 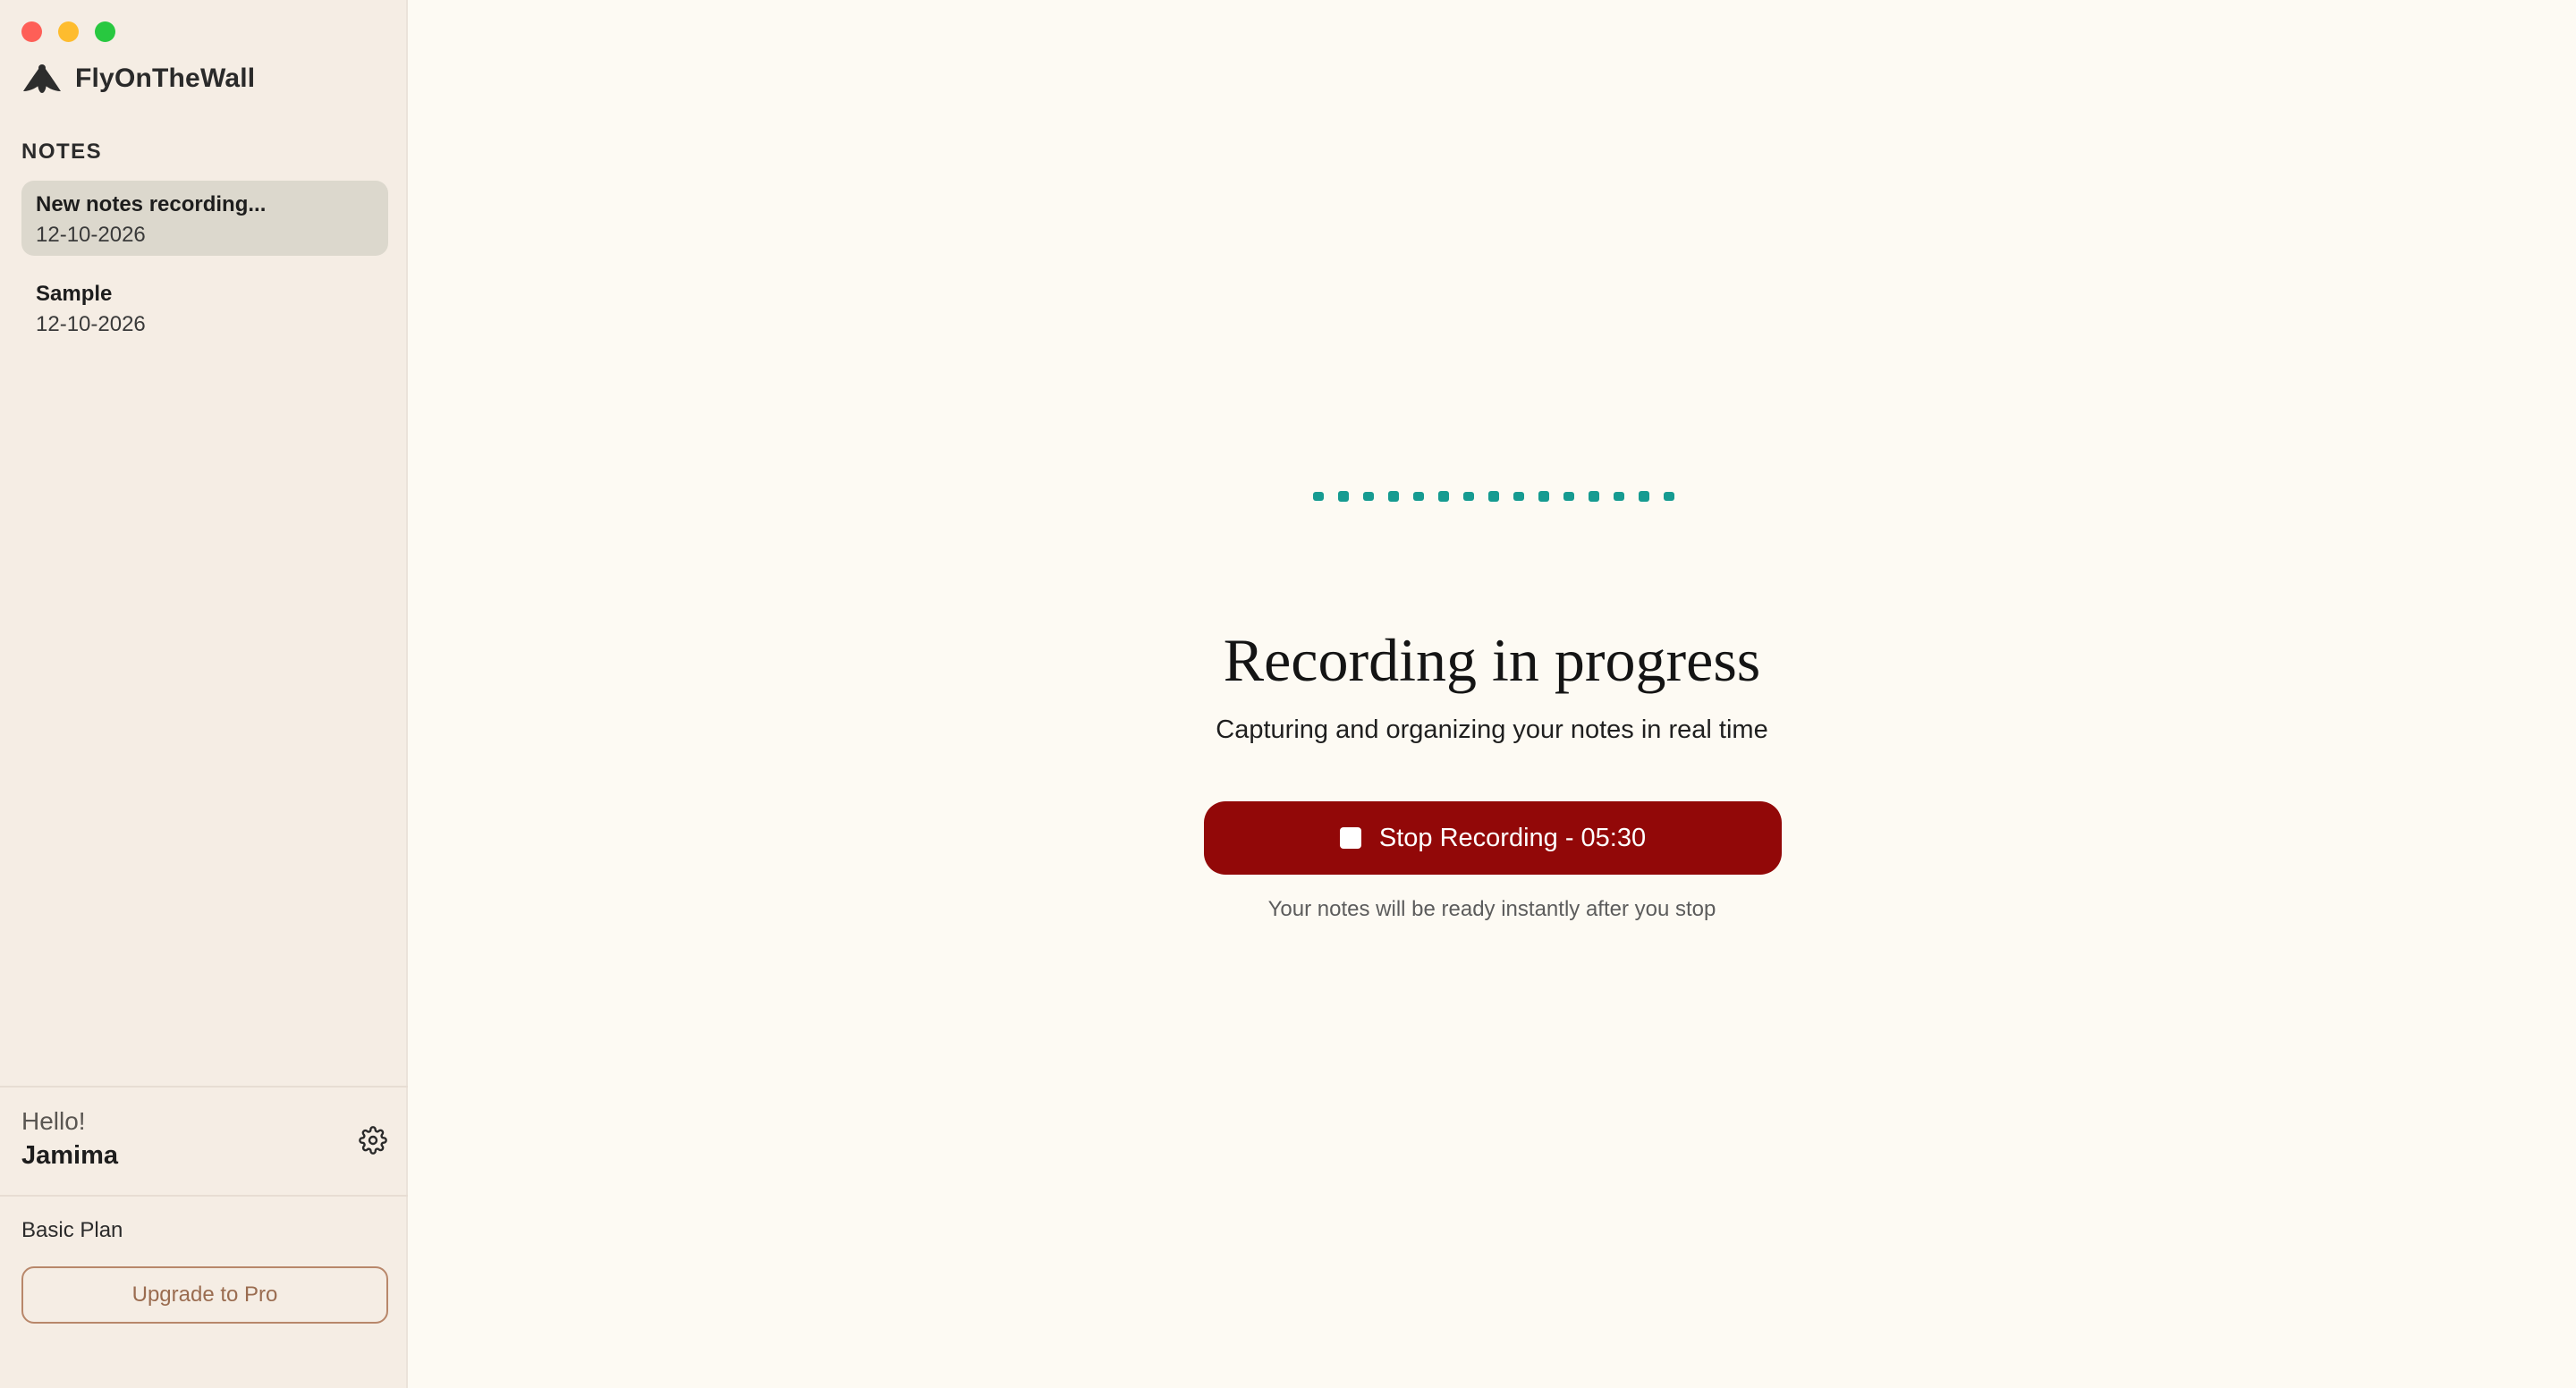 I want to click on upgrade-button: Upgrade to Pro, so click(x=204, y=1295).